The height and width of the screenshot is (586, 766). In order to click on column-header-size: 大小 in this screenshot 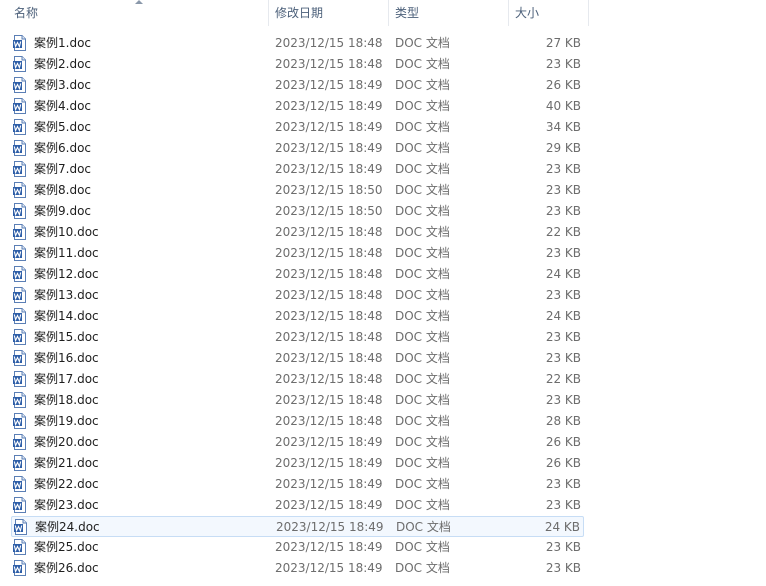, I will do `click(548, 13)`.